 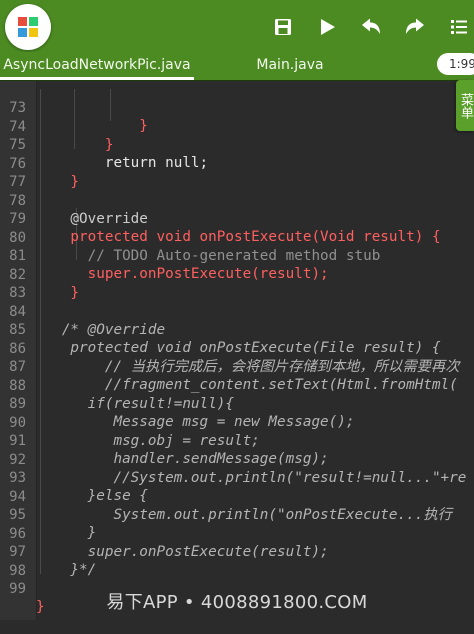 I want to click on code-line: 76 }, so click(x=237, y=163).